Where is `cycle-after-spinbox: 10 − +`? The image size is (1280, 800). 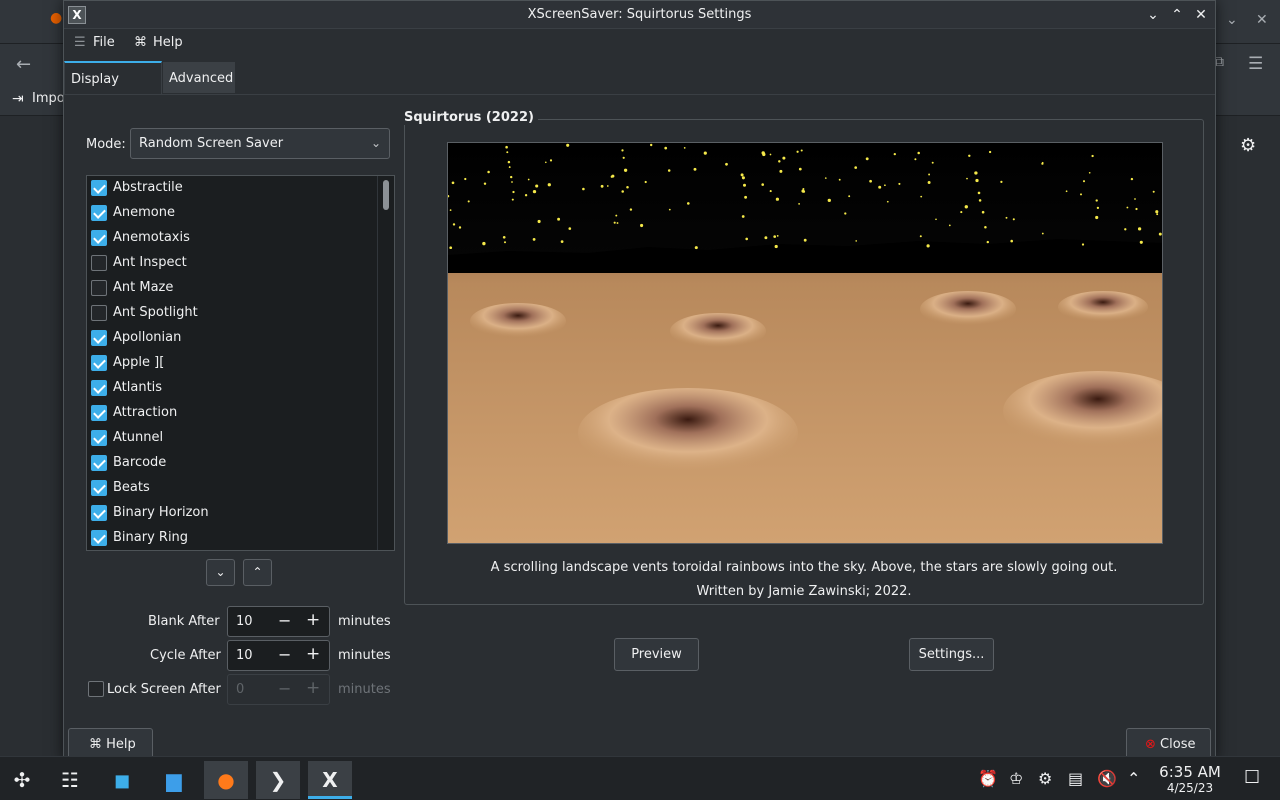 cycle-after-spinbox: 10 − + is located at coordinates (278, 655).